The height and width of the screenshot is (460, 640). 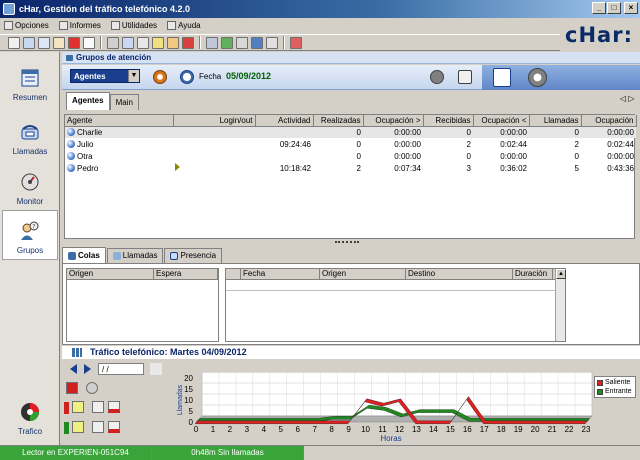 What do you see at coordinates (191, 411) in the screenshot?
I see `y-tick-label: 5` at bounding box center [191, 411].